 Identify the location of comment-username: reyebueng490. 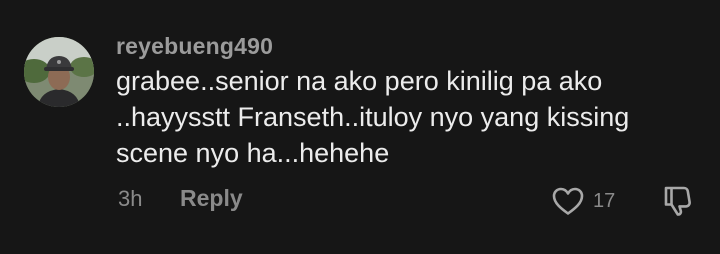
(194, 46).